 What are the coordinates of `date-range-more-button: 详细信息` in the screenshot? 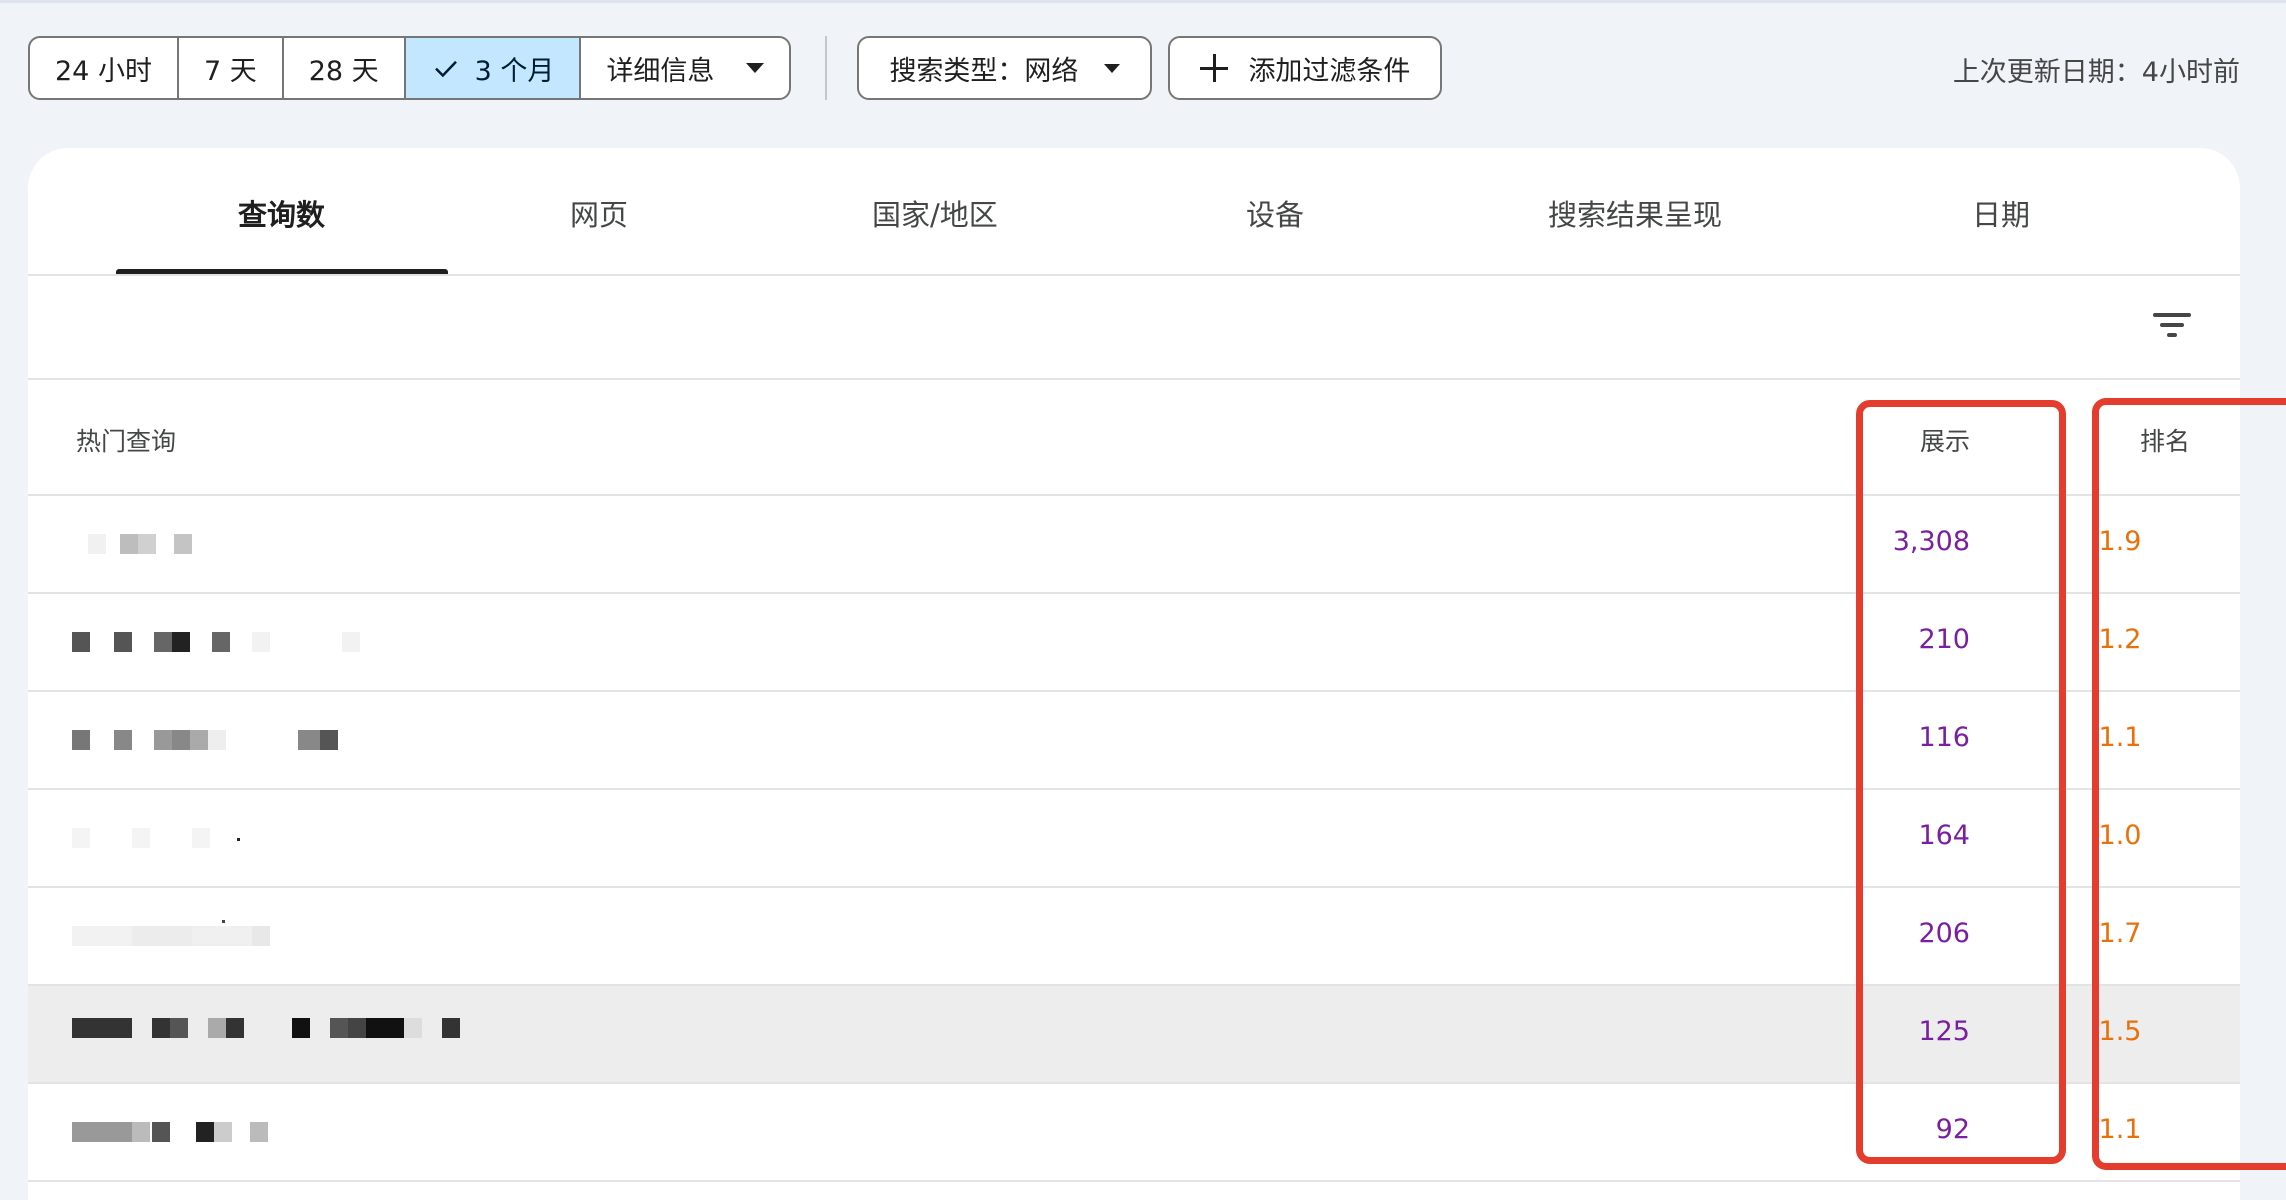 It's located at (685, 68).